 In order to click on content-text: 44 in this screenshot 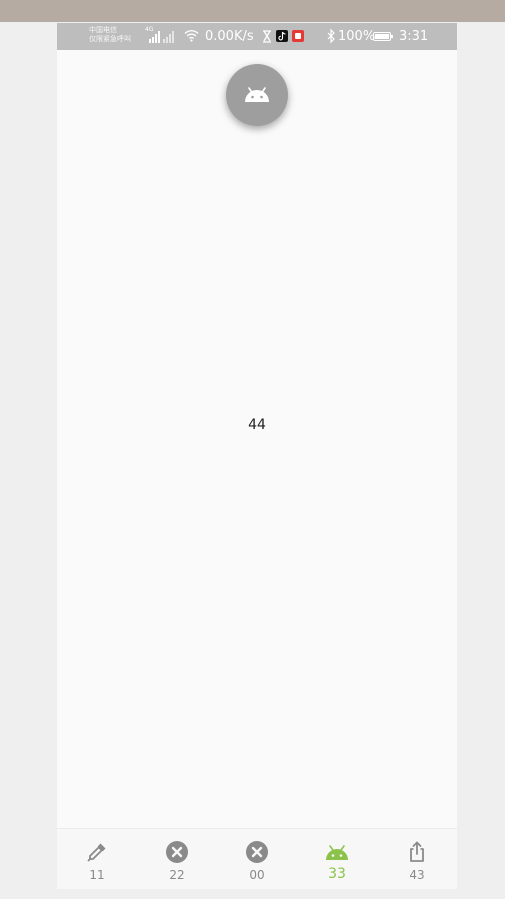, I will do `click(257, 425)`.